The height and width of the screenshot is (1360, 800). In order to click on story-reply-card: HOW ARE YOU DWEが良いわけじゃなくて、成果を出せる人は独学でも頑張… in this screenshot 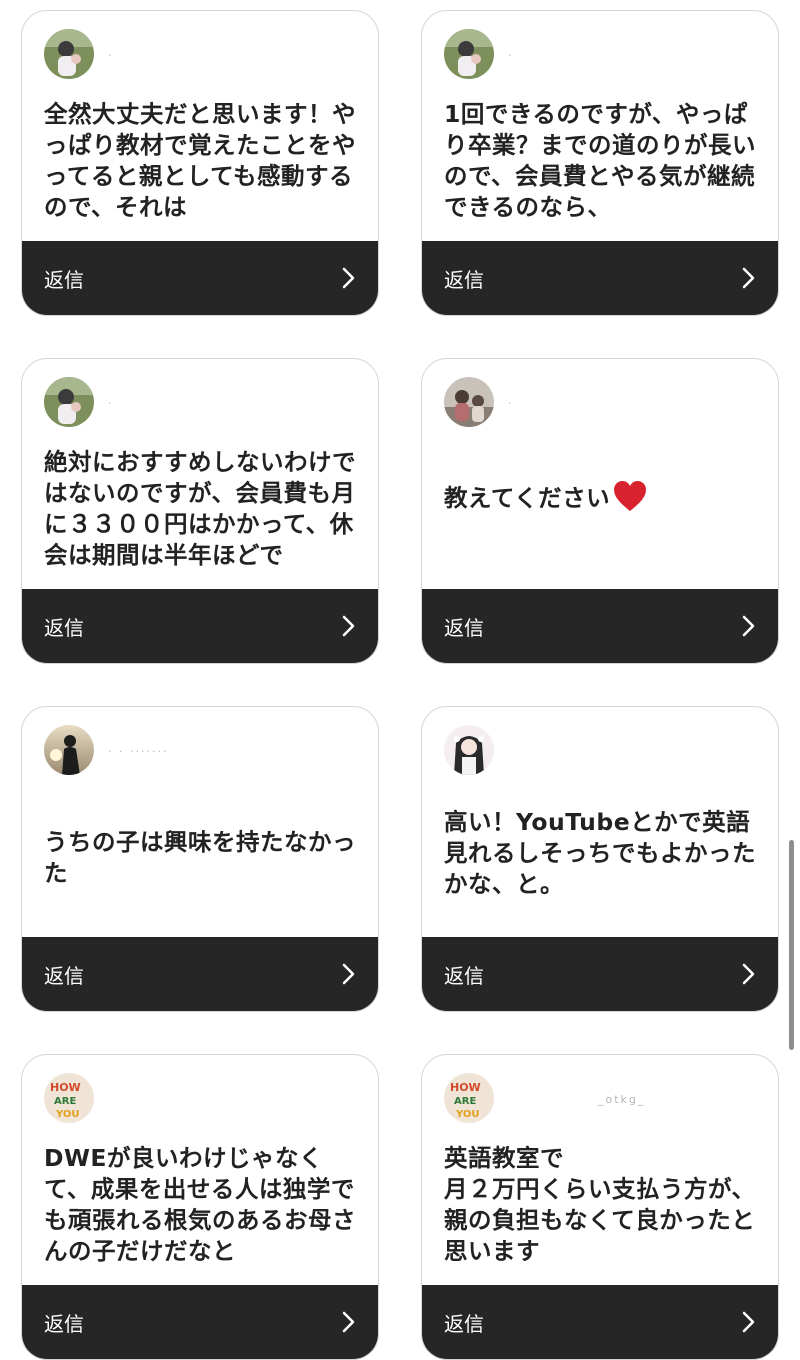, I will do `click(200, 1207)`.